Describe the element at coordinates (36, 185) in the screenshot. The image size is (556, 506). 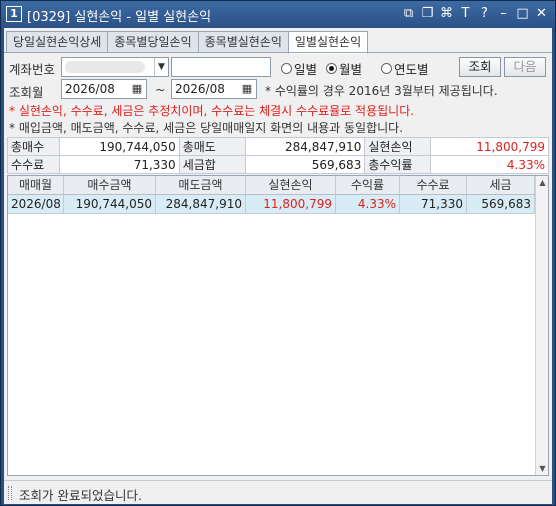
I see `column-header-month: 매매월` at that location.